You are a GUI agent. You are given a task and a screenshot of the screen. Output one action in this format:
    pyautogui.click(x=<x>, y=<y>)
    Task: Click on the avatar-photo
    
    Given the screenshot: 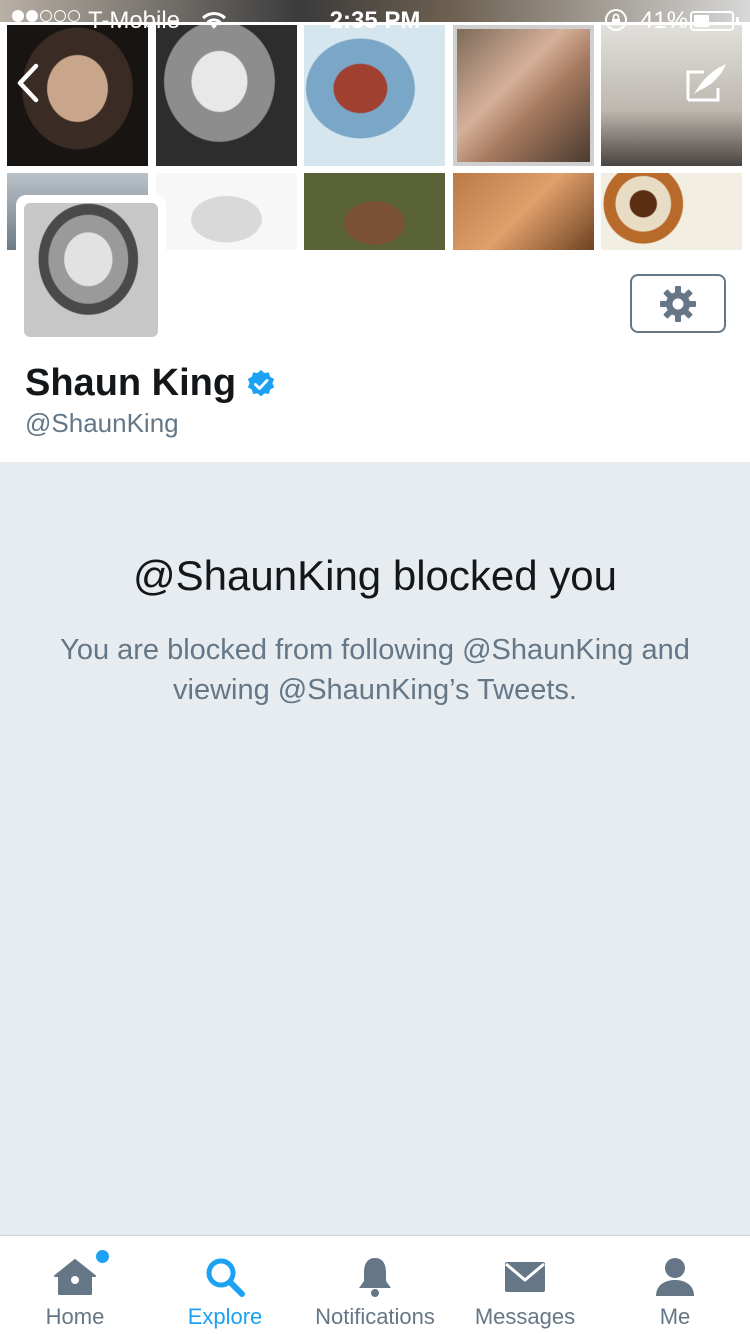 What is the action you would take?
    pyautogui.click(x=91, y=270)
    